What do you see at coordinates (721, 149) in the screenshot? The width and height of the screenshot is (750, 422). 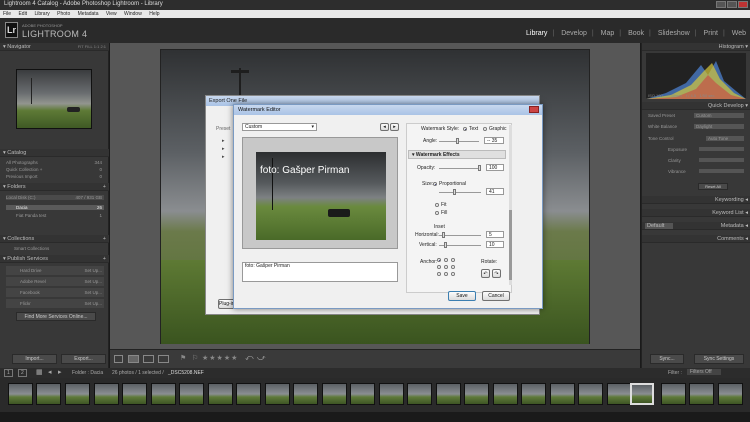 I see `exposure-buttons` at bounding box center [721, 149].